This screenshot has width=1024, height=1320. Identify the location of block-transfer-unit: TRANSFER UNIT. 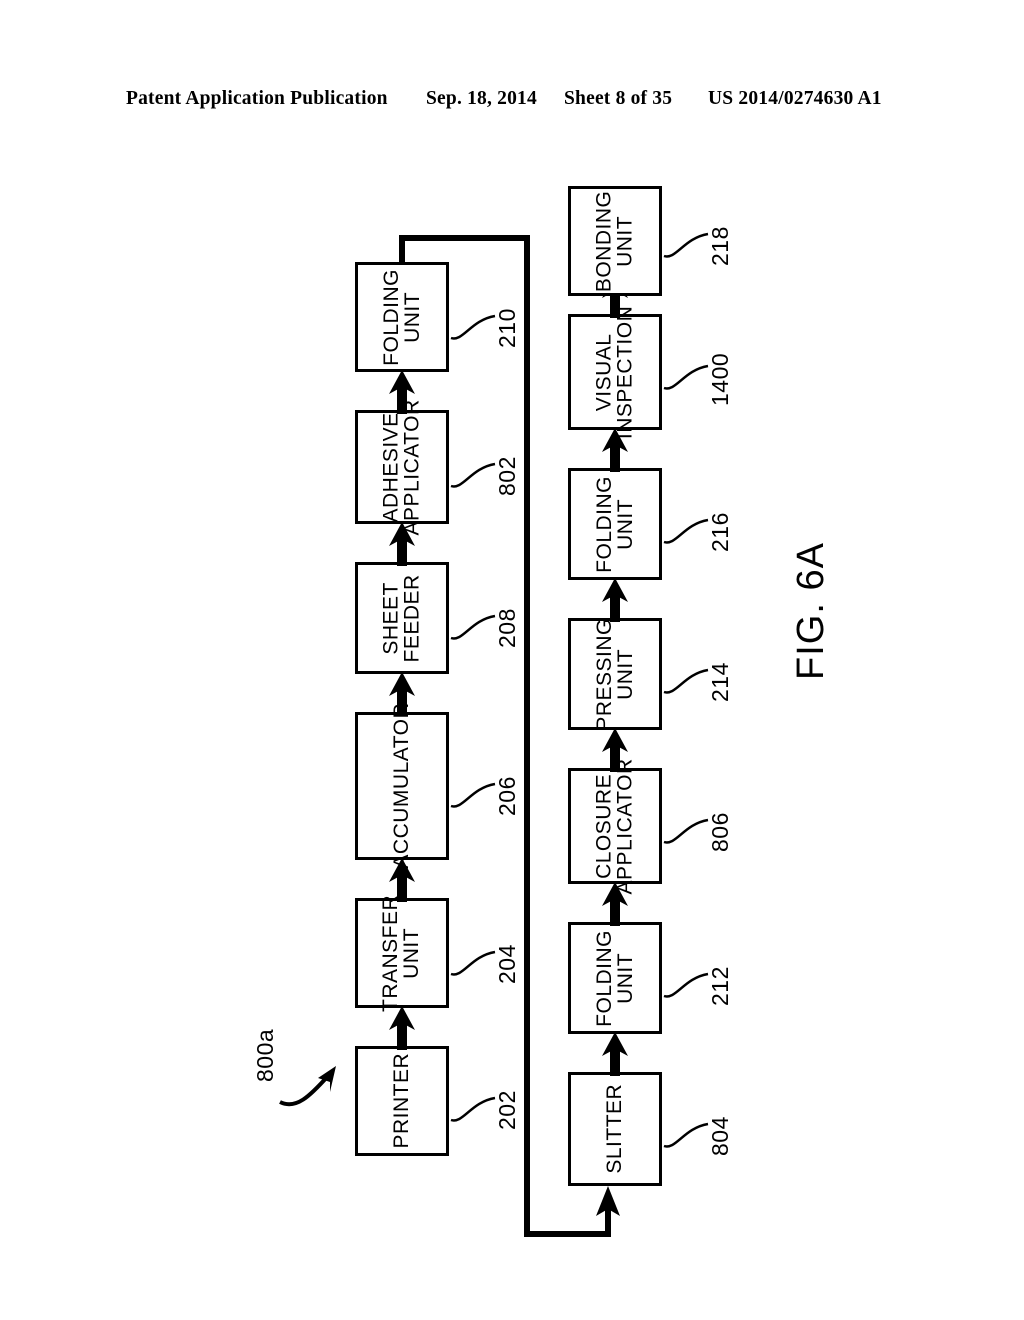
(402, 953).